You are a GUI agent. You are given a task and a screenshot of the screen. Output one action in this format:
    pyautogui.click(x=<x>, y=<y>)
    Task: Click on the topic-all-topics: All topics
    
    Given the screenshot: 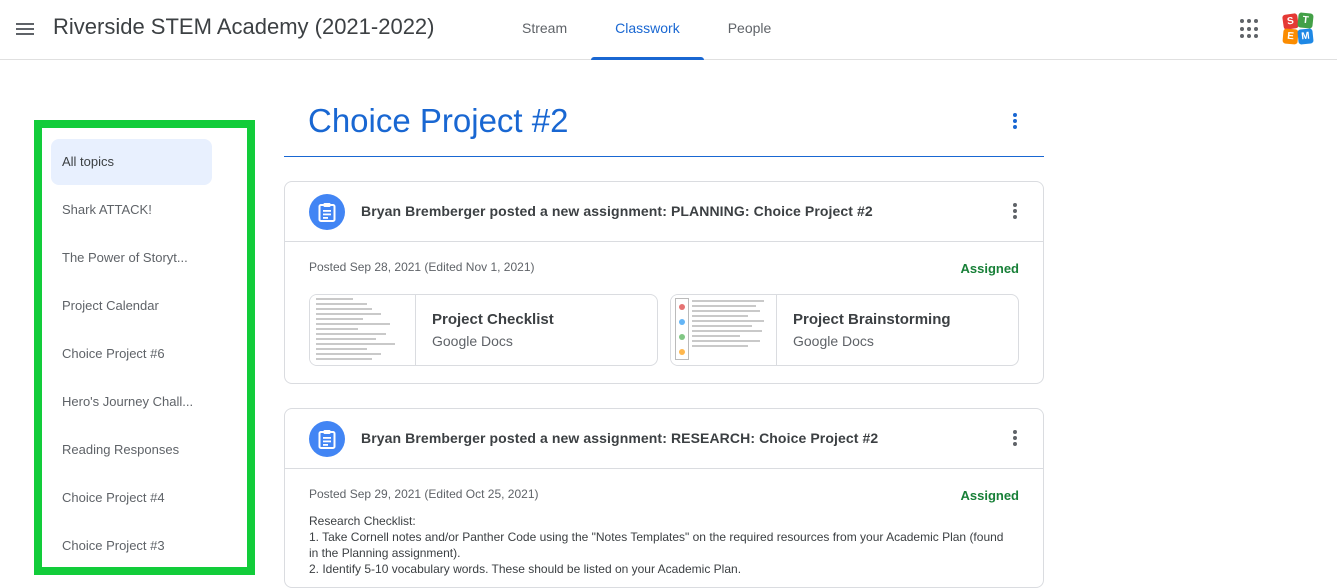 What is the action you would take?
    pyautogui.click(x=131, y=162)
    